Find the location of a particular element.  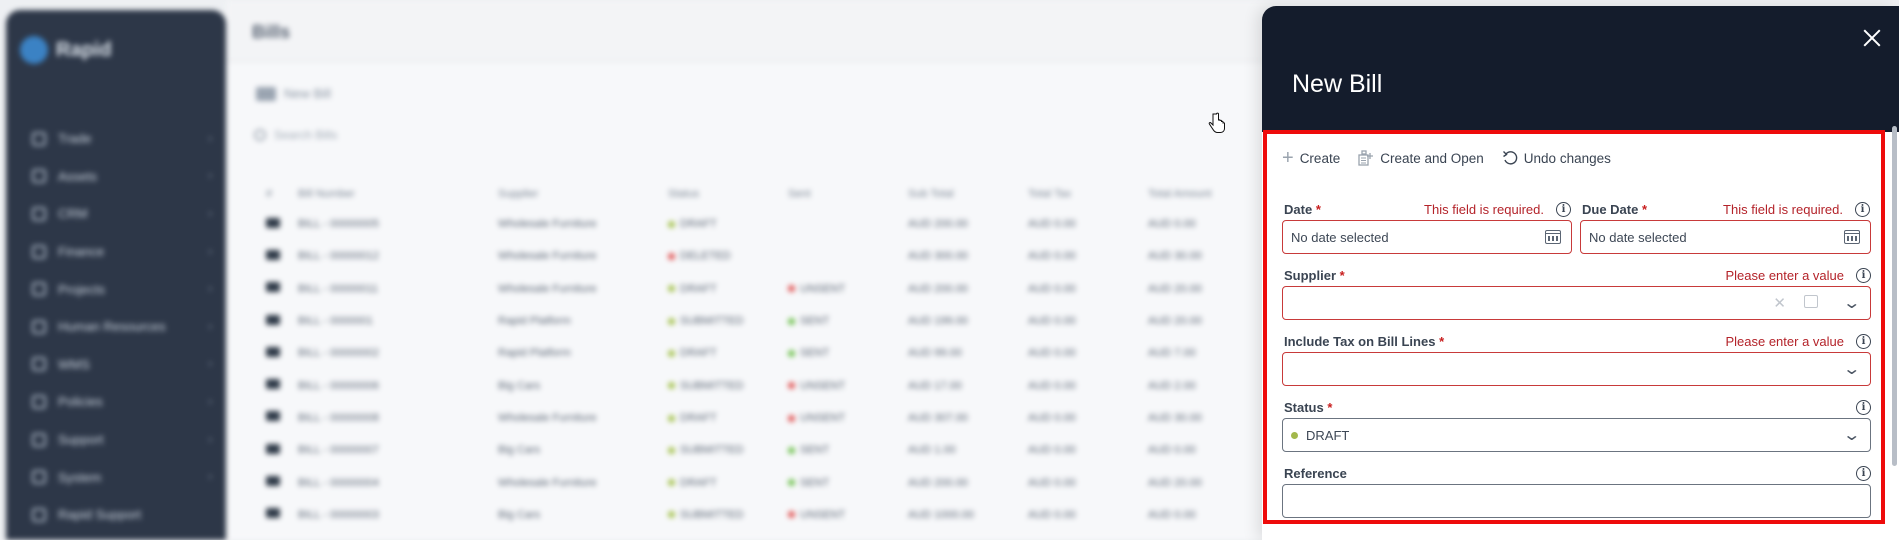

create-button: + Create is located at coordinates (1311, 158).